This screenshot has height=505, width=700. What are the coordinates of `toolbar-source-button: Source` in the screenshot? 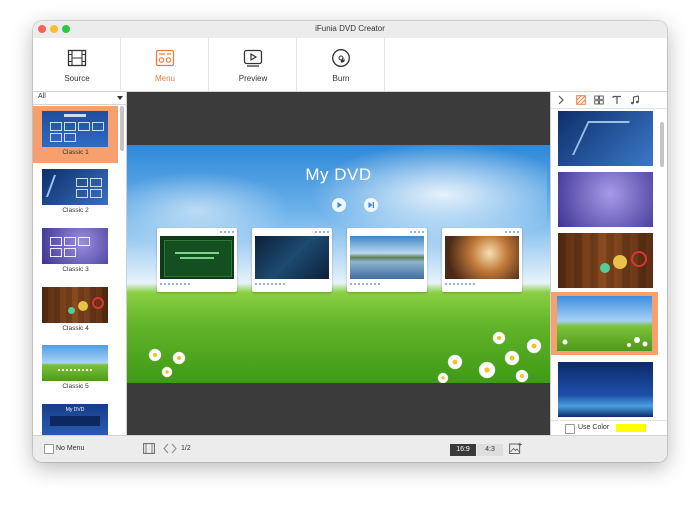 It's located at (77, 64).